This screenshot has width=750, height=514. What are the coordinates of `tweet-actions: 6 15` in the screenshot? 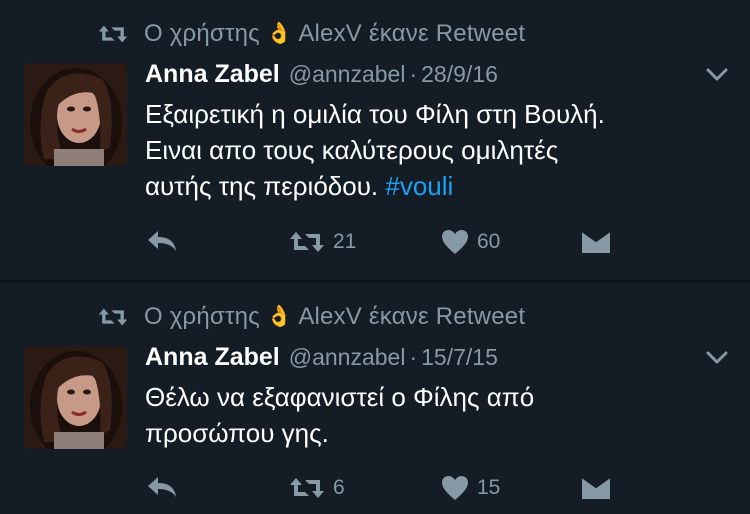 It's located at (375, 490).